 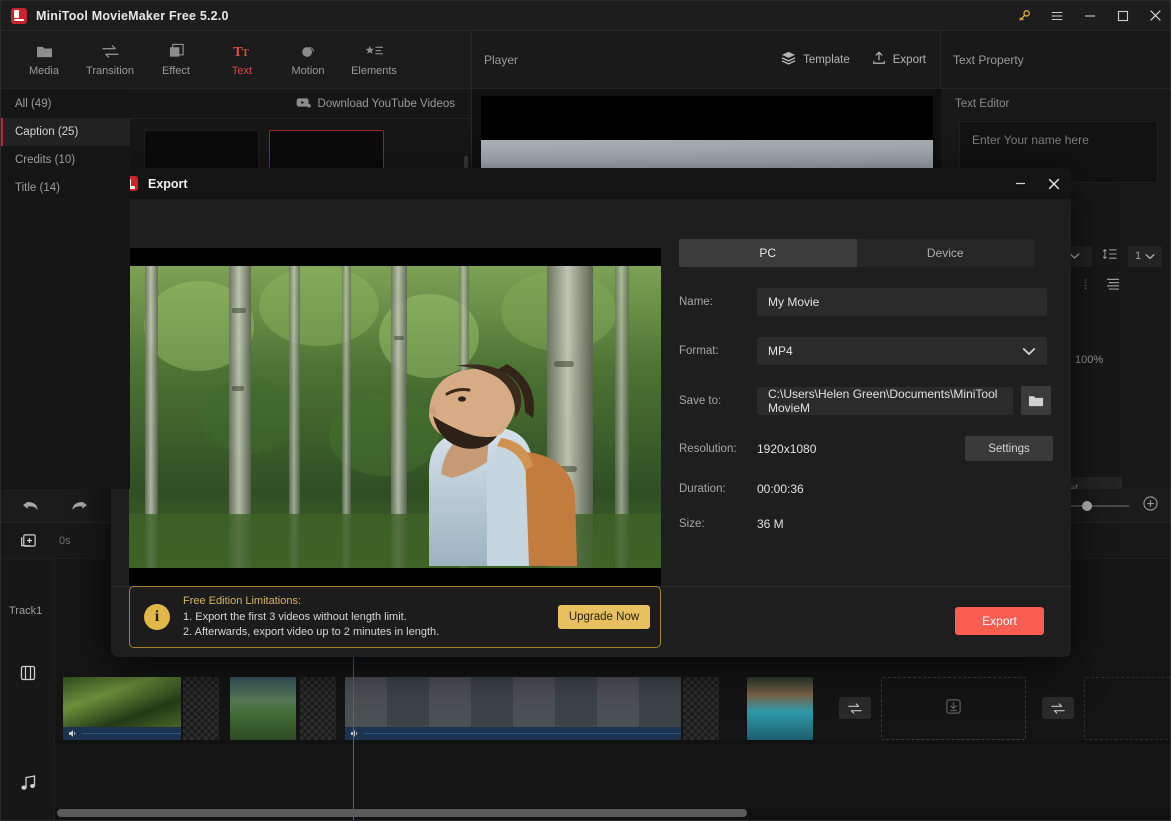 What do you see at coordinates (692, 524) in the screenshot?
I see `size-label: Size:` at bounding box center [692, 524].